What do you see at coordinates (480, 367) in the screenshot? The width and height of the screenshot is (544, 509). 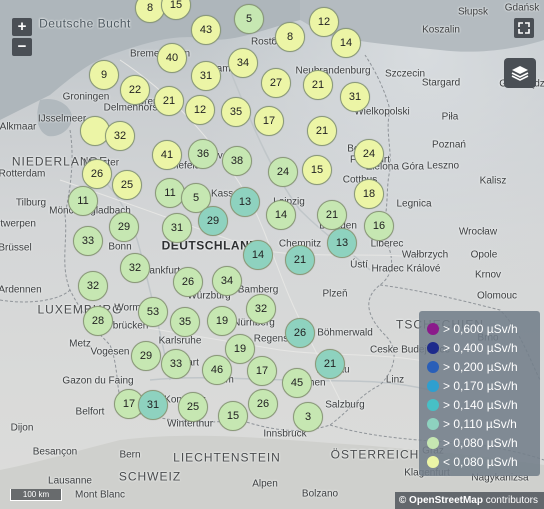 I see `legend-label: > 0,200 µSv/h` at bounding box center [480, 367].